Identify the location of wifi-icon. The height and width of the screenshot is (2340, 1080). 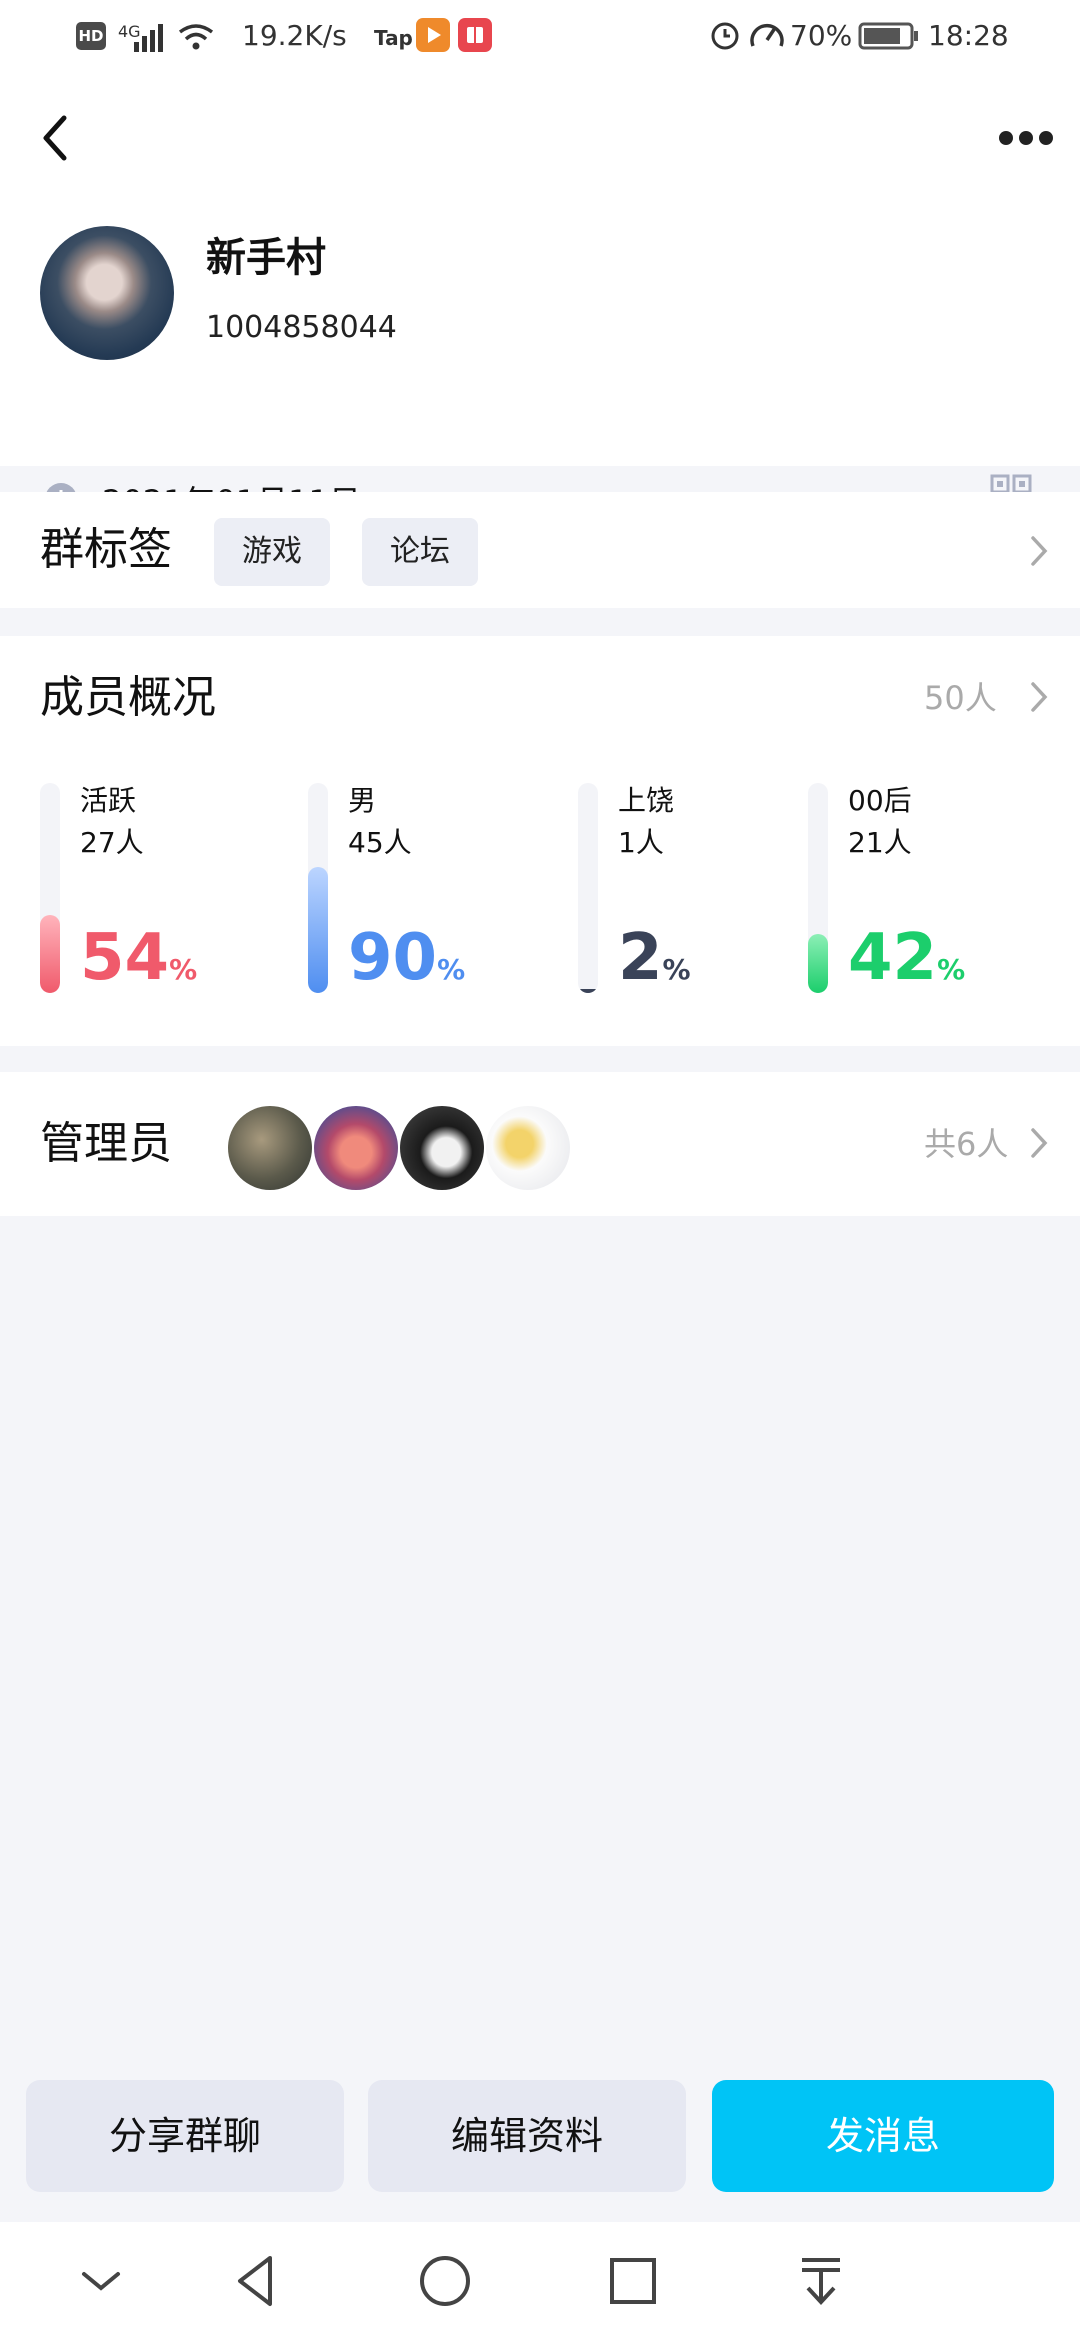
(196, 37).